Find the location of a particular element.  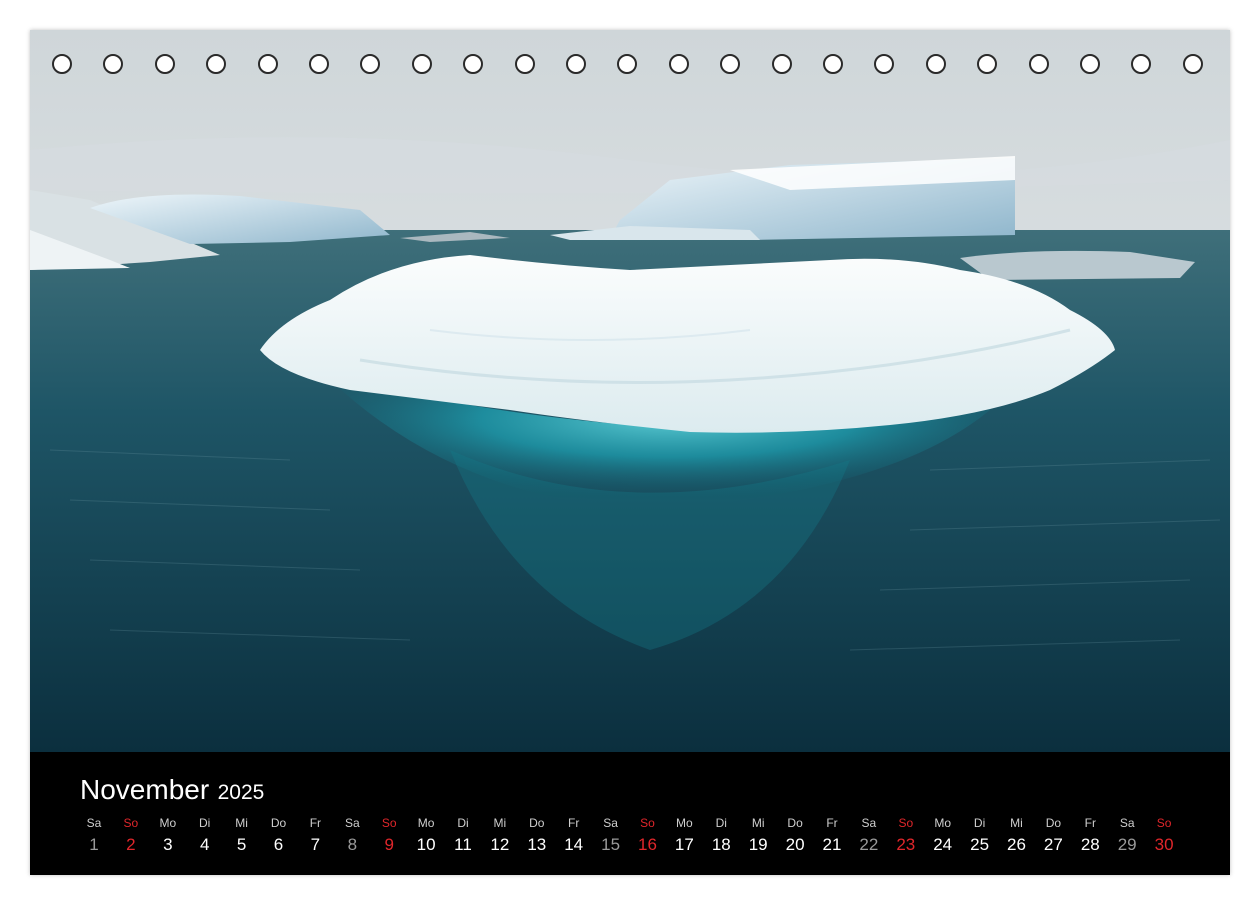

day-number: 25 is located at coordinates (980, 844).